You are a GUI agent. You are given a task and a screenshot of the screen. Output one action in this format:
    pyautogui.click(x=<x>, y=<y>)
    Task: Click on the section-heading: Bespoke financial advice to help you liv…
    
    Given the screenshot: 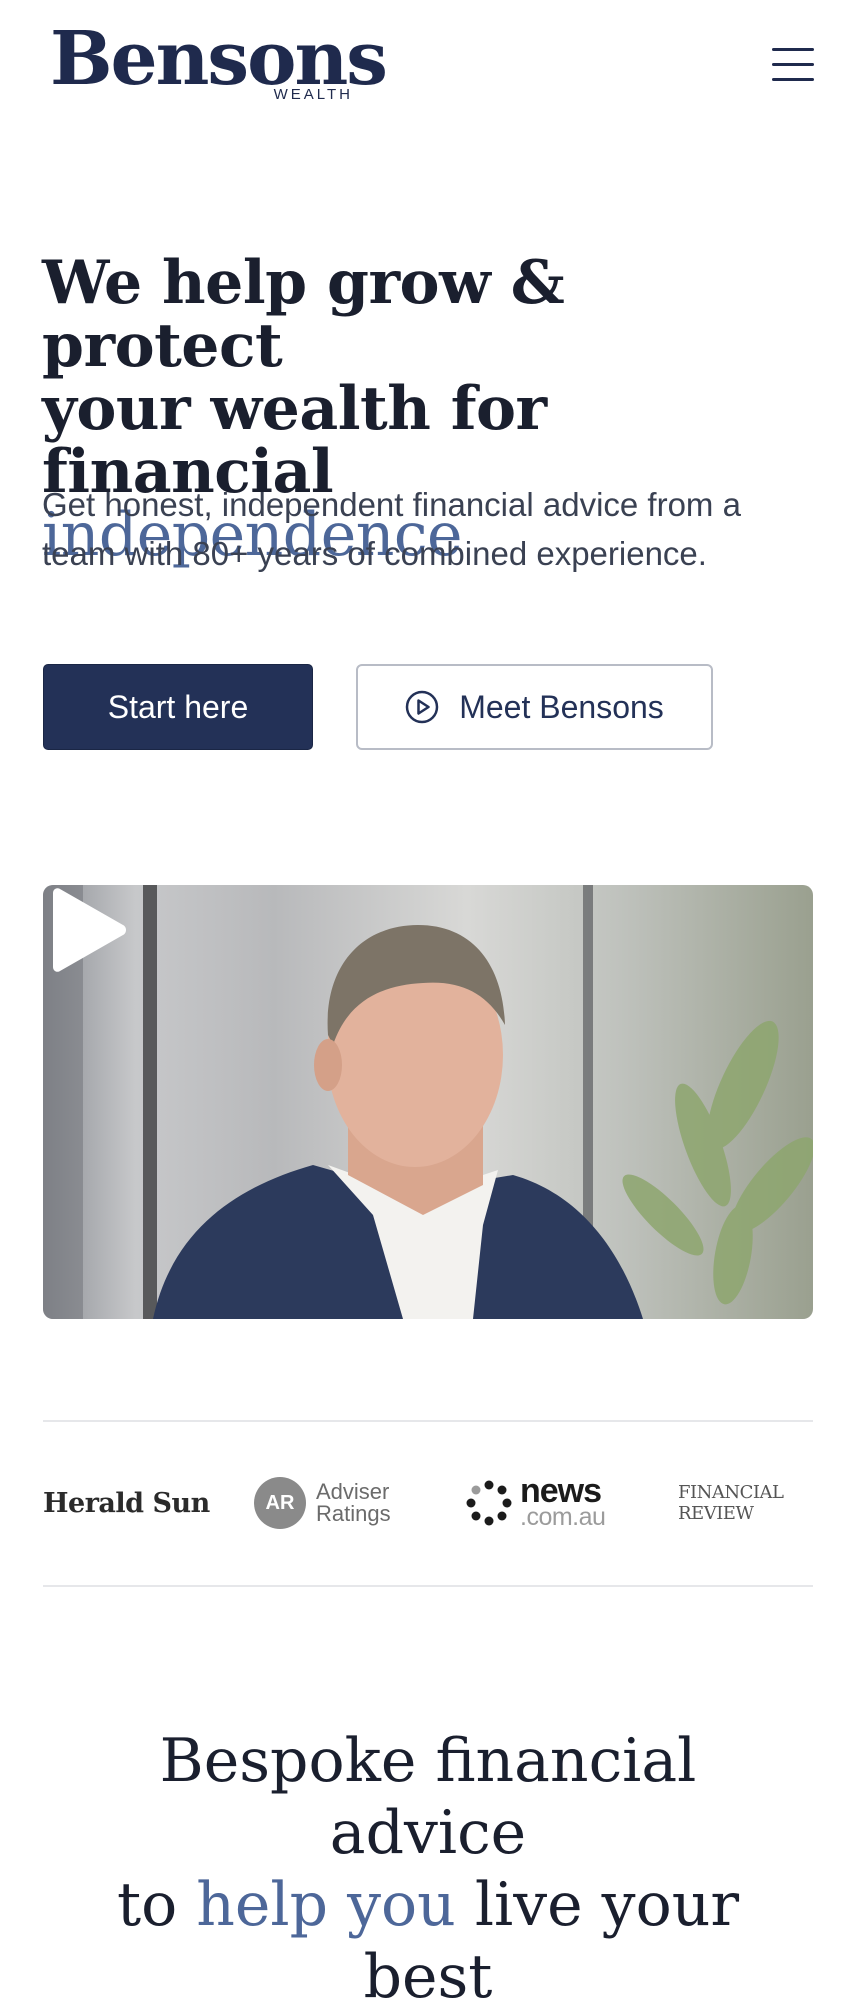 What is the action you would take?
    pyautogui.click(x=428, y=1869)
    